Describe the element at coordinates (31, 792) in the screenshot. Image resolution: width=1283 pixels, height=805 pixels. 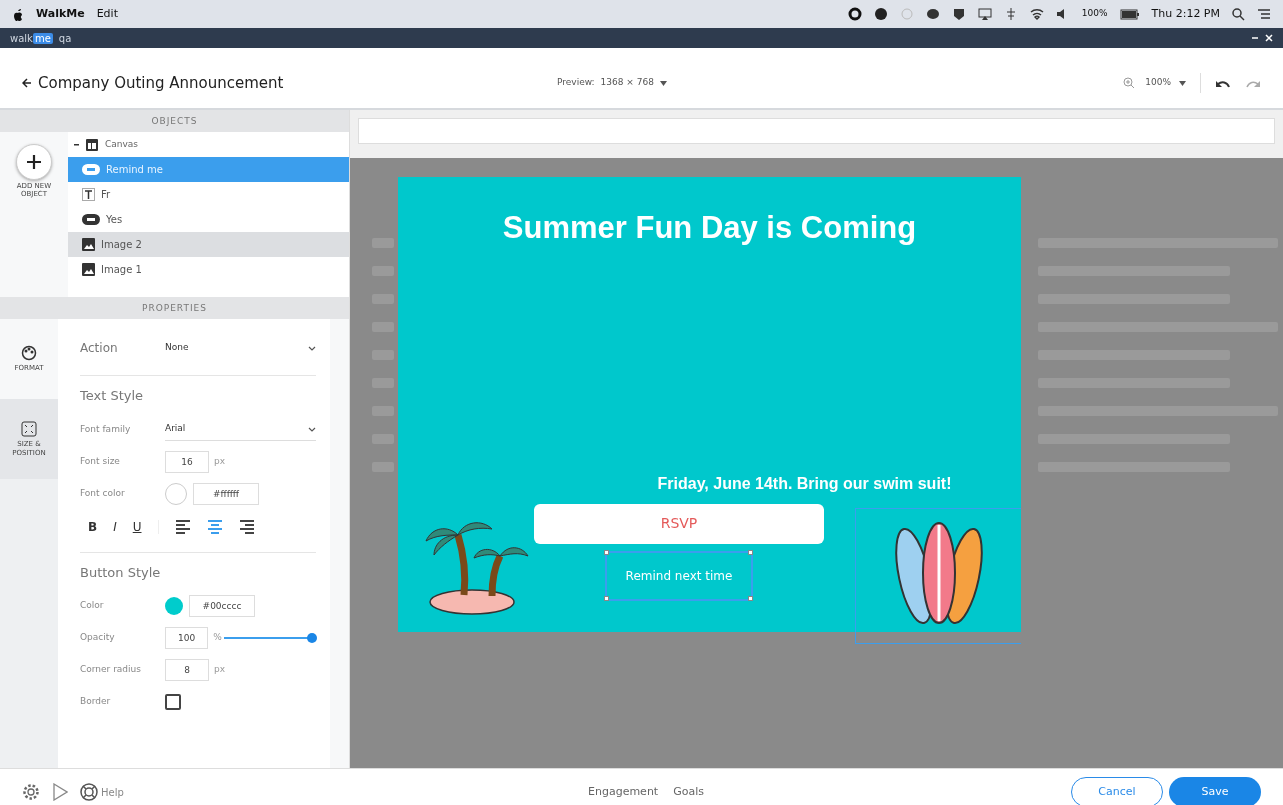
I see `settings-icon` at that location.